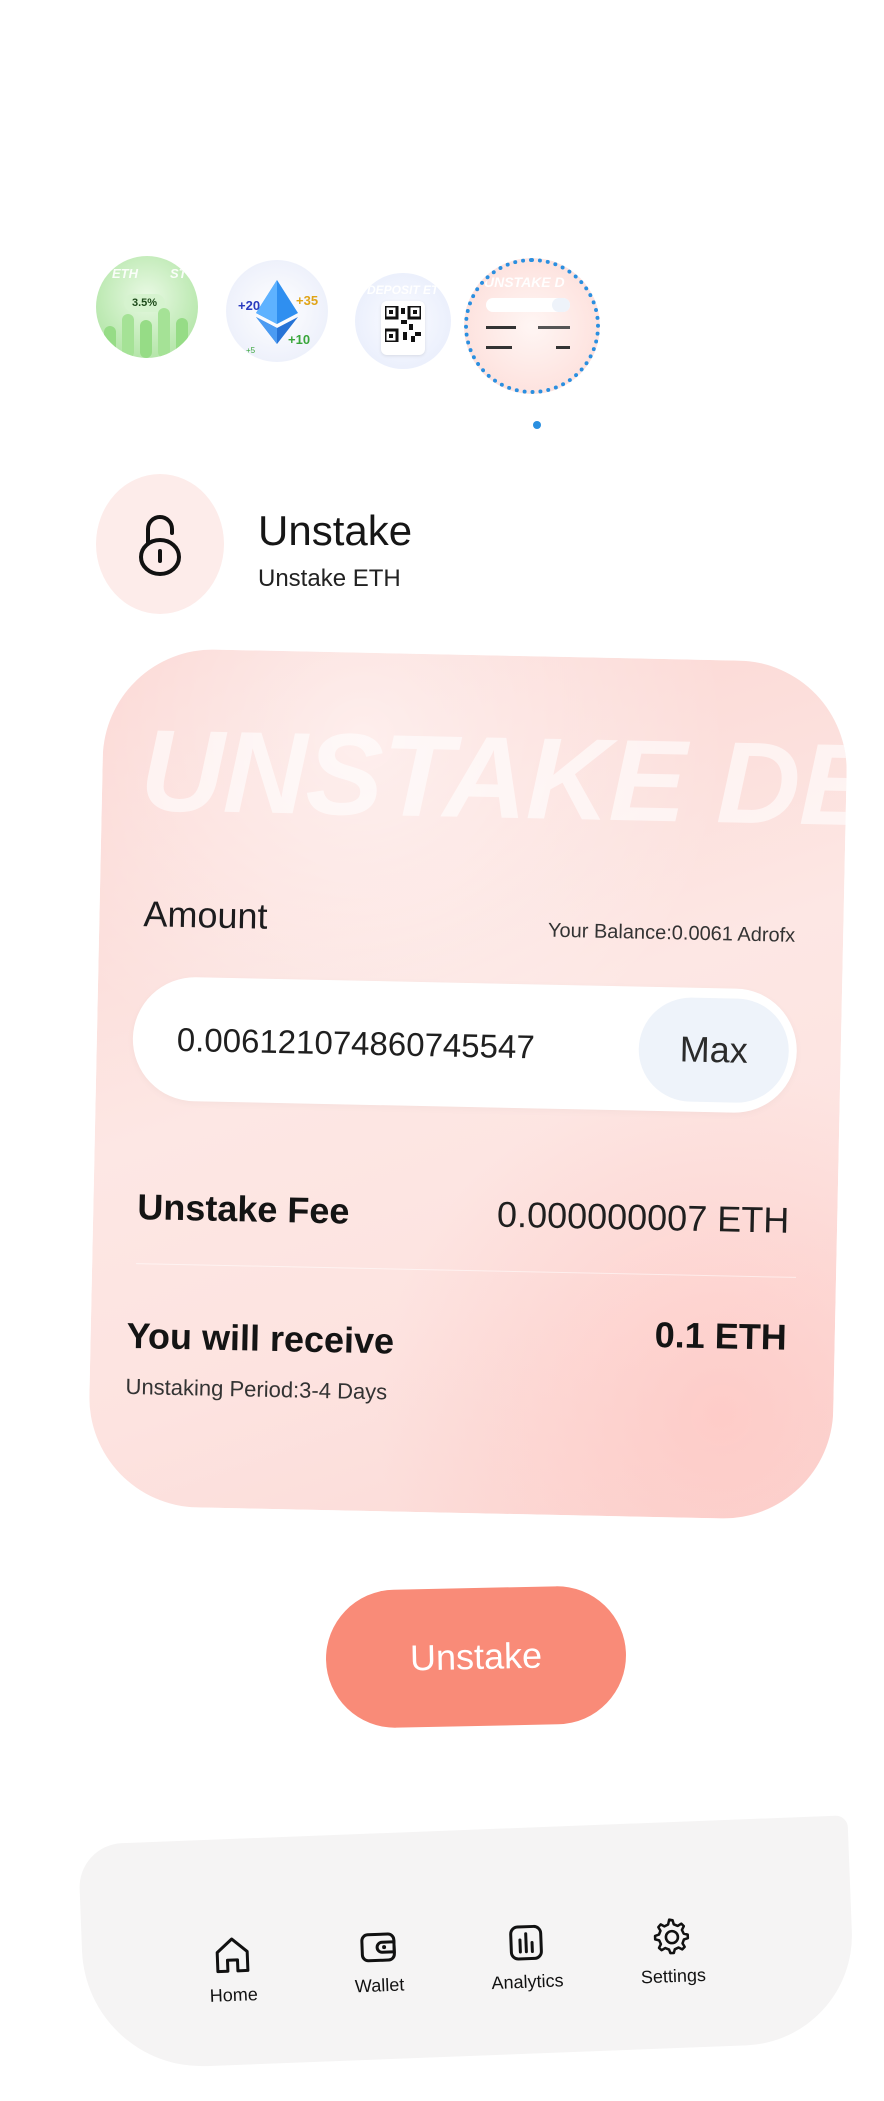  I want to click on unlock-icon, so click(160, 545).